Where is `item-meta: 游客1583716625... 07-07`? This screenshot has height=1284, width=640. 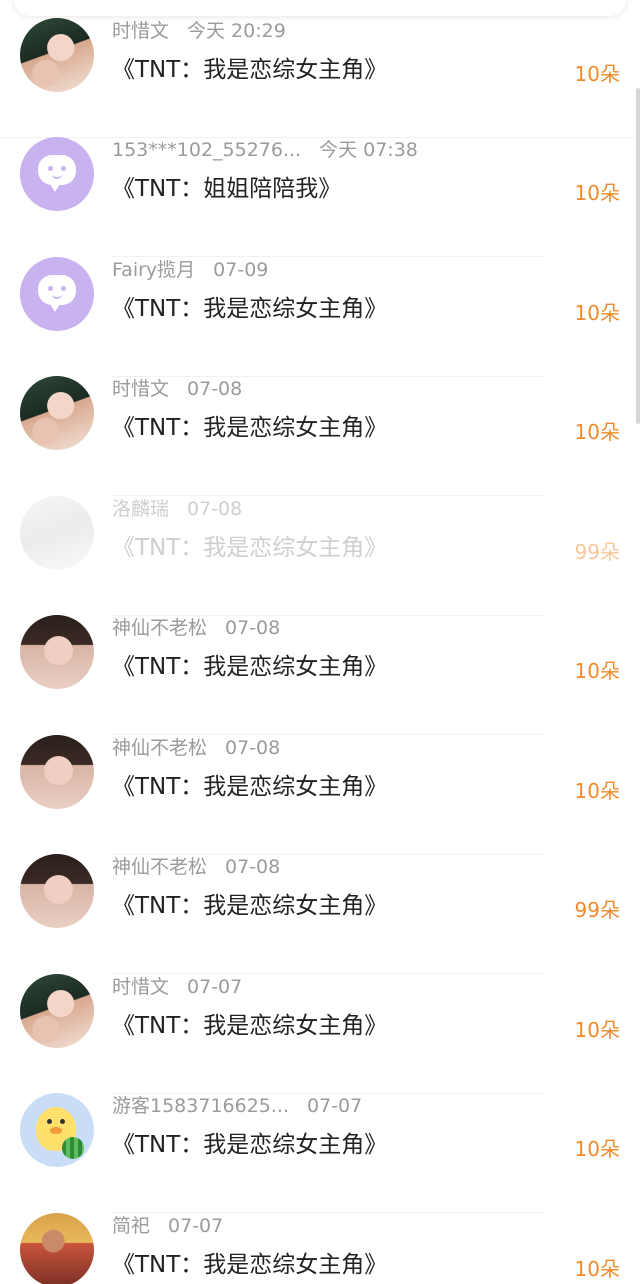
item-meta: 游客1583716625... 07-07 is located at coordinates (237, 1106).